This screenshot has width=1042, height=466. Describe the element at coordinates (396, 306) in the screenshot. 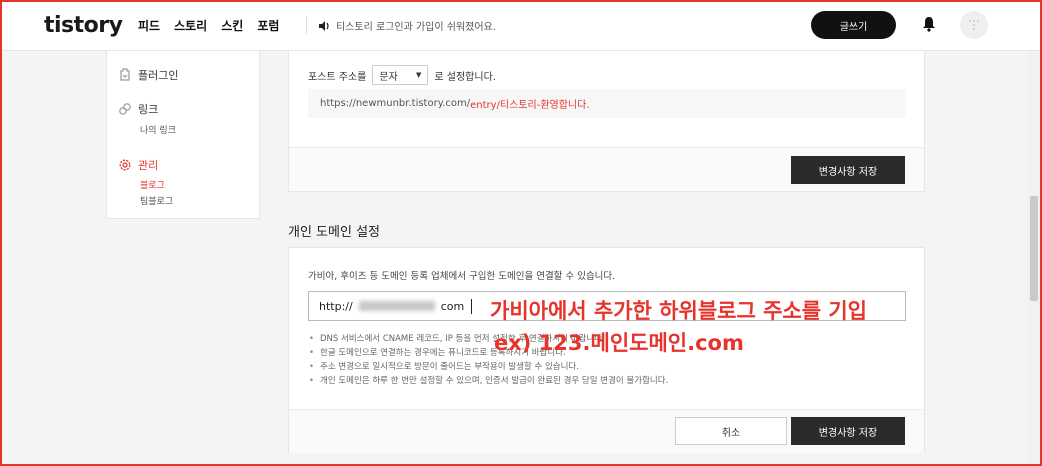

I see `blurred-domain-text` at that location.